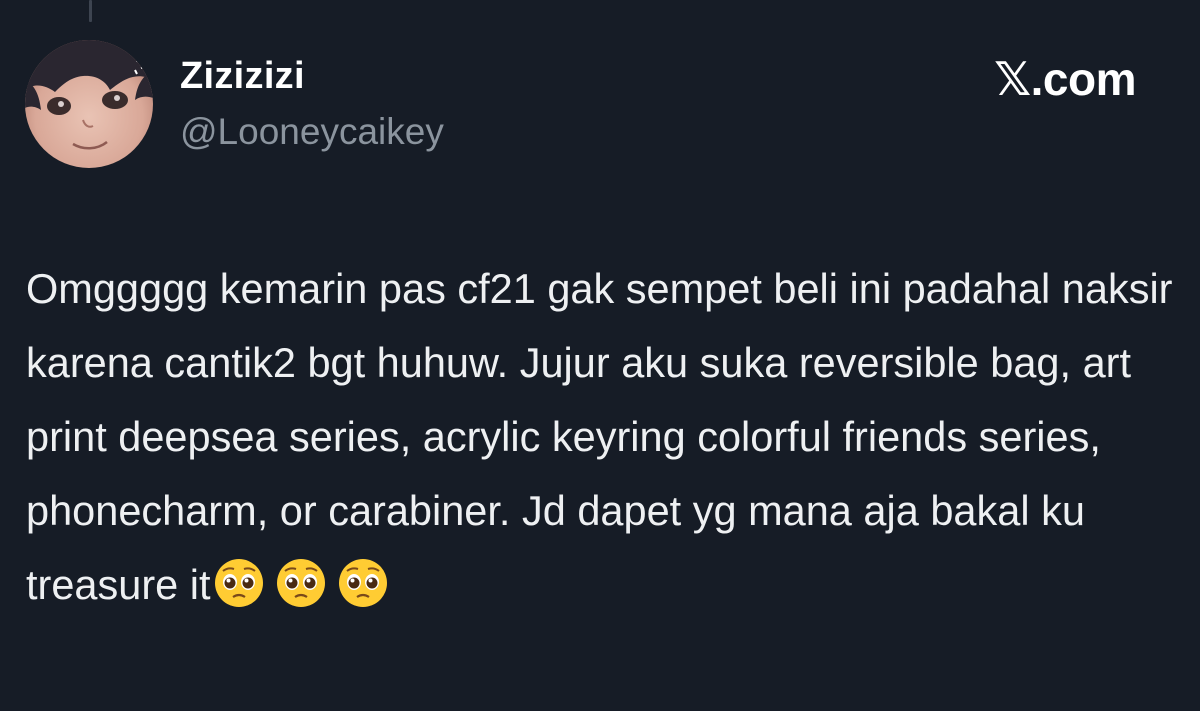  I want to click on avatar, so click(89, 104).